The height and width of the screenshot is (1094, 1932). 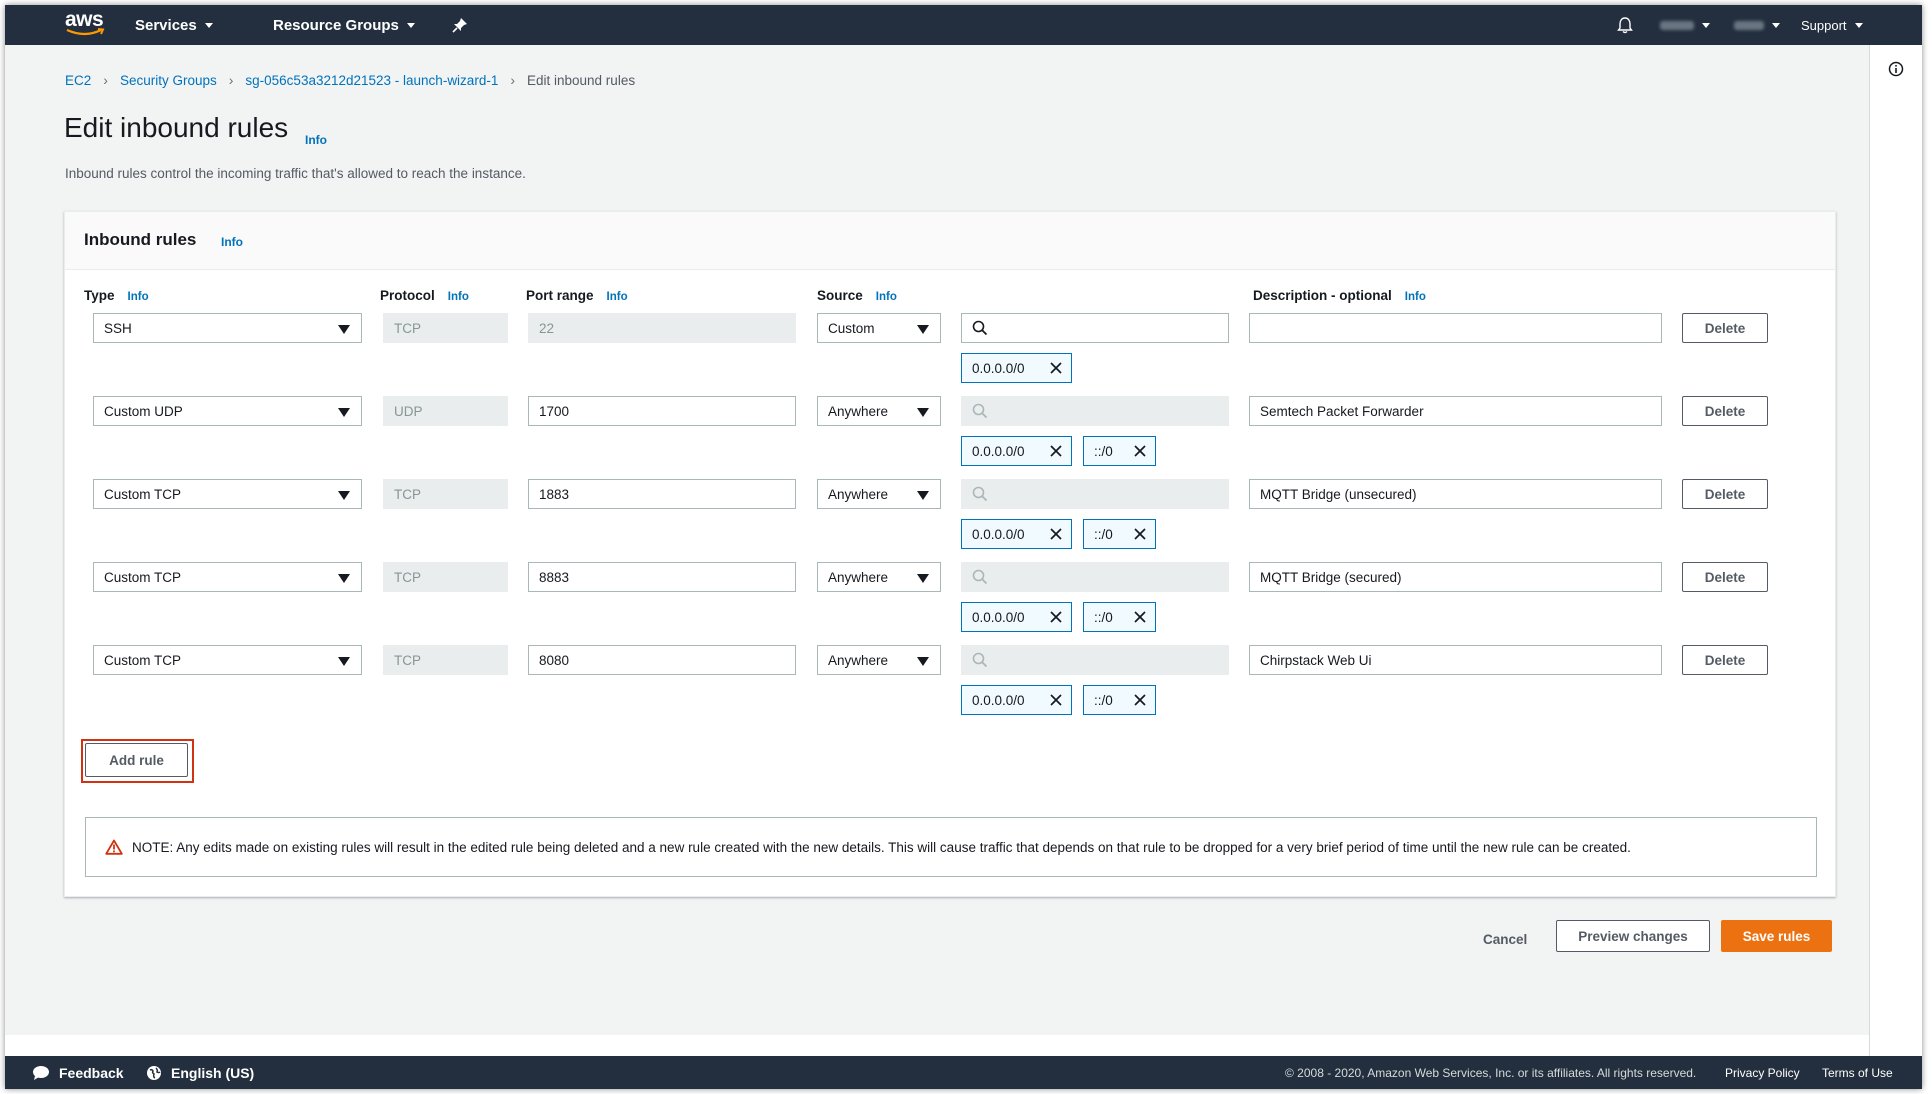 I want to click on feedback-link: Feedback, so click(x=78, y=1072).